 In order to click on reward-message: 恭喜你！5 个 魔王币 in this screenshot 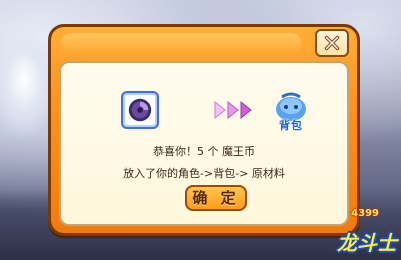, I will do `click(204, 151)`.